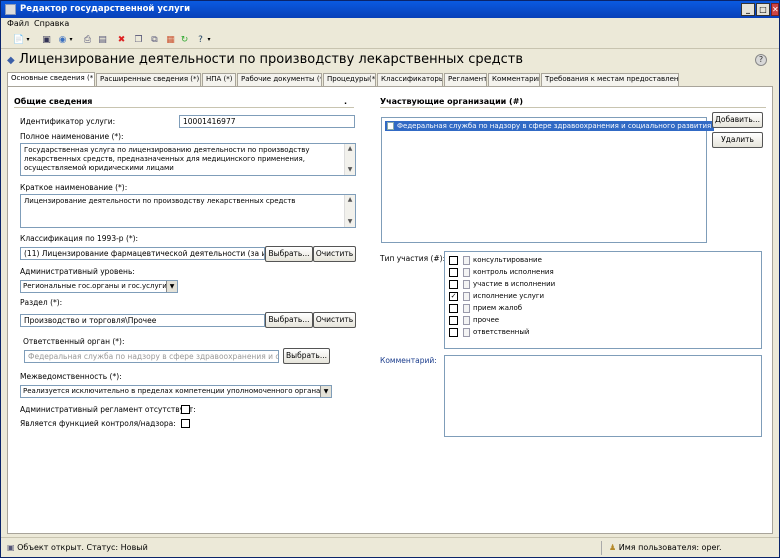 The height and width of the screenshot is (558, 780). Describe the element at coordinates (28, 40) in the screenshot. I see `new-dropdown-icon: ▾` at that location.